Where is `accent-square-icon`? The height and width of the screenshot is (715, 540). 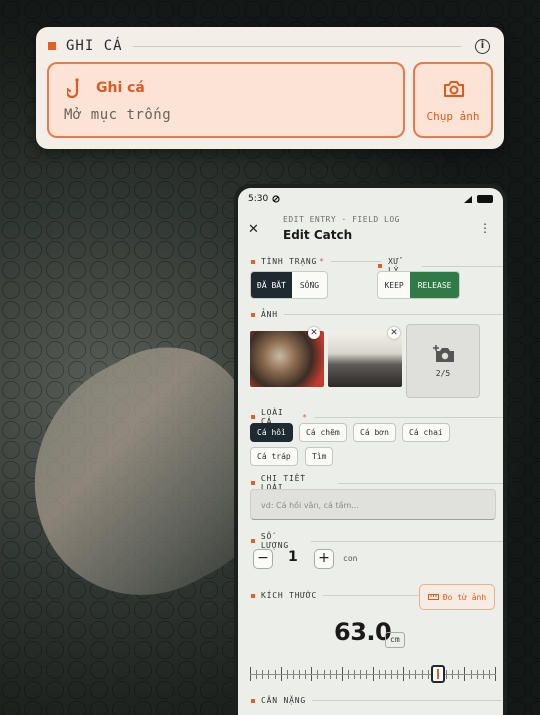
accent-square-icon is located at coordinates (52, 46).